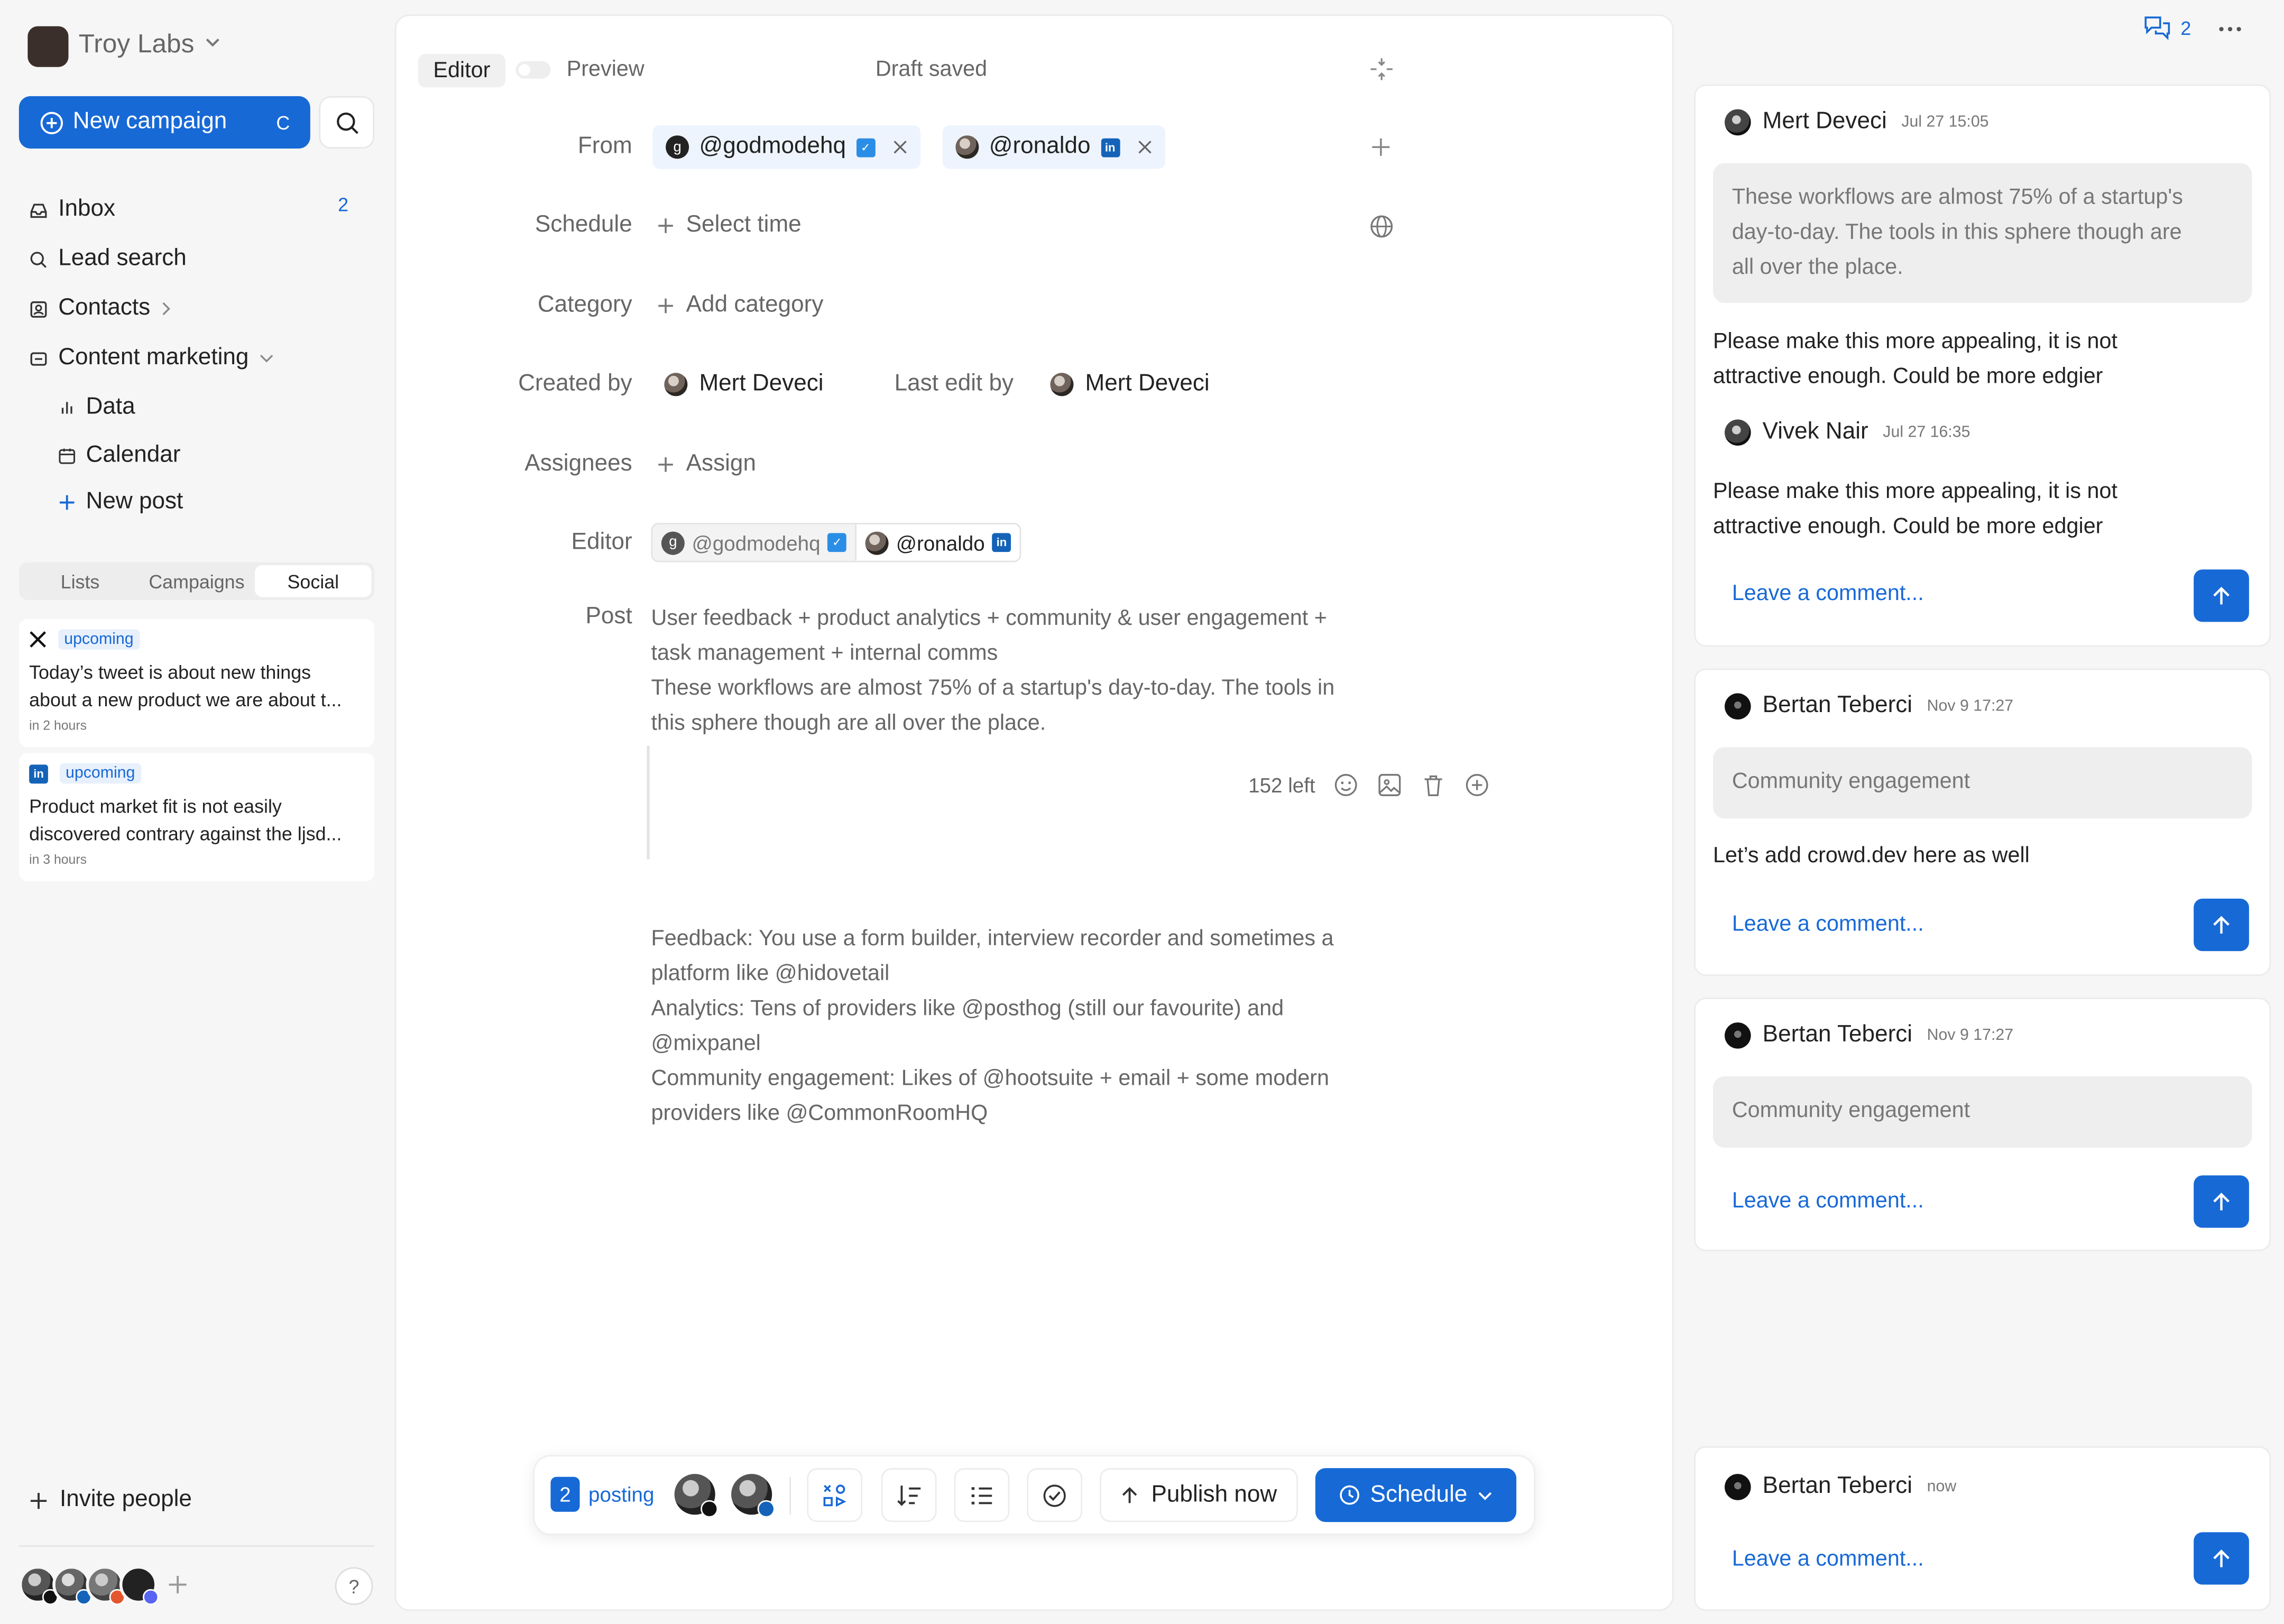 The width and height of the screenshot is (2284, 1624). What do you see at coordinates (982, 1495) in the screenshot?
I see `list-button` at bounding box center [982, 1495].